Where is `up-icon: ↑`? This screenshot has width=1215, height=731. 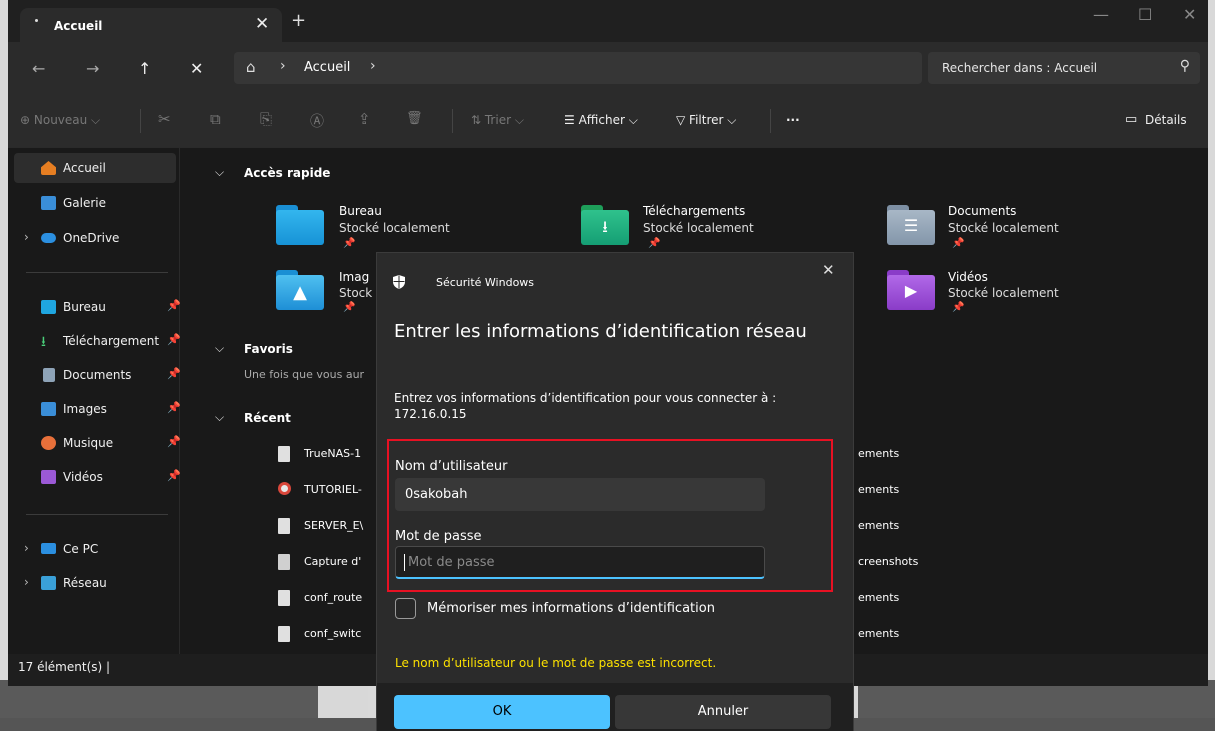 up-icon: ↑ is located at coordinates (144, 68).